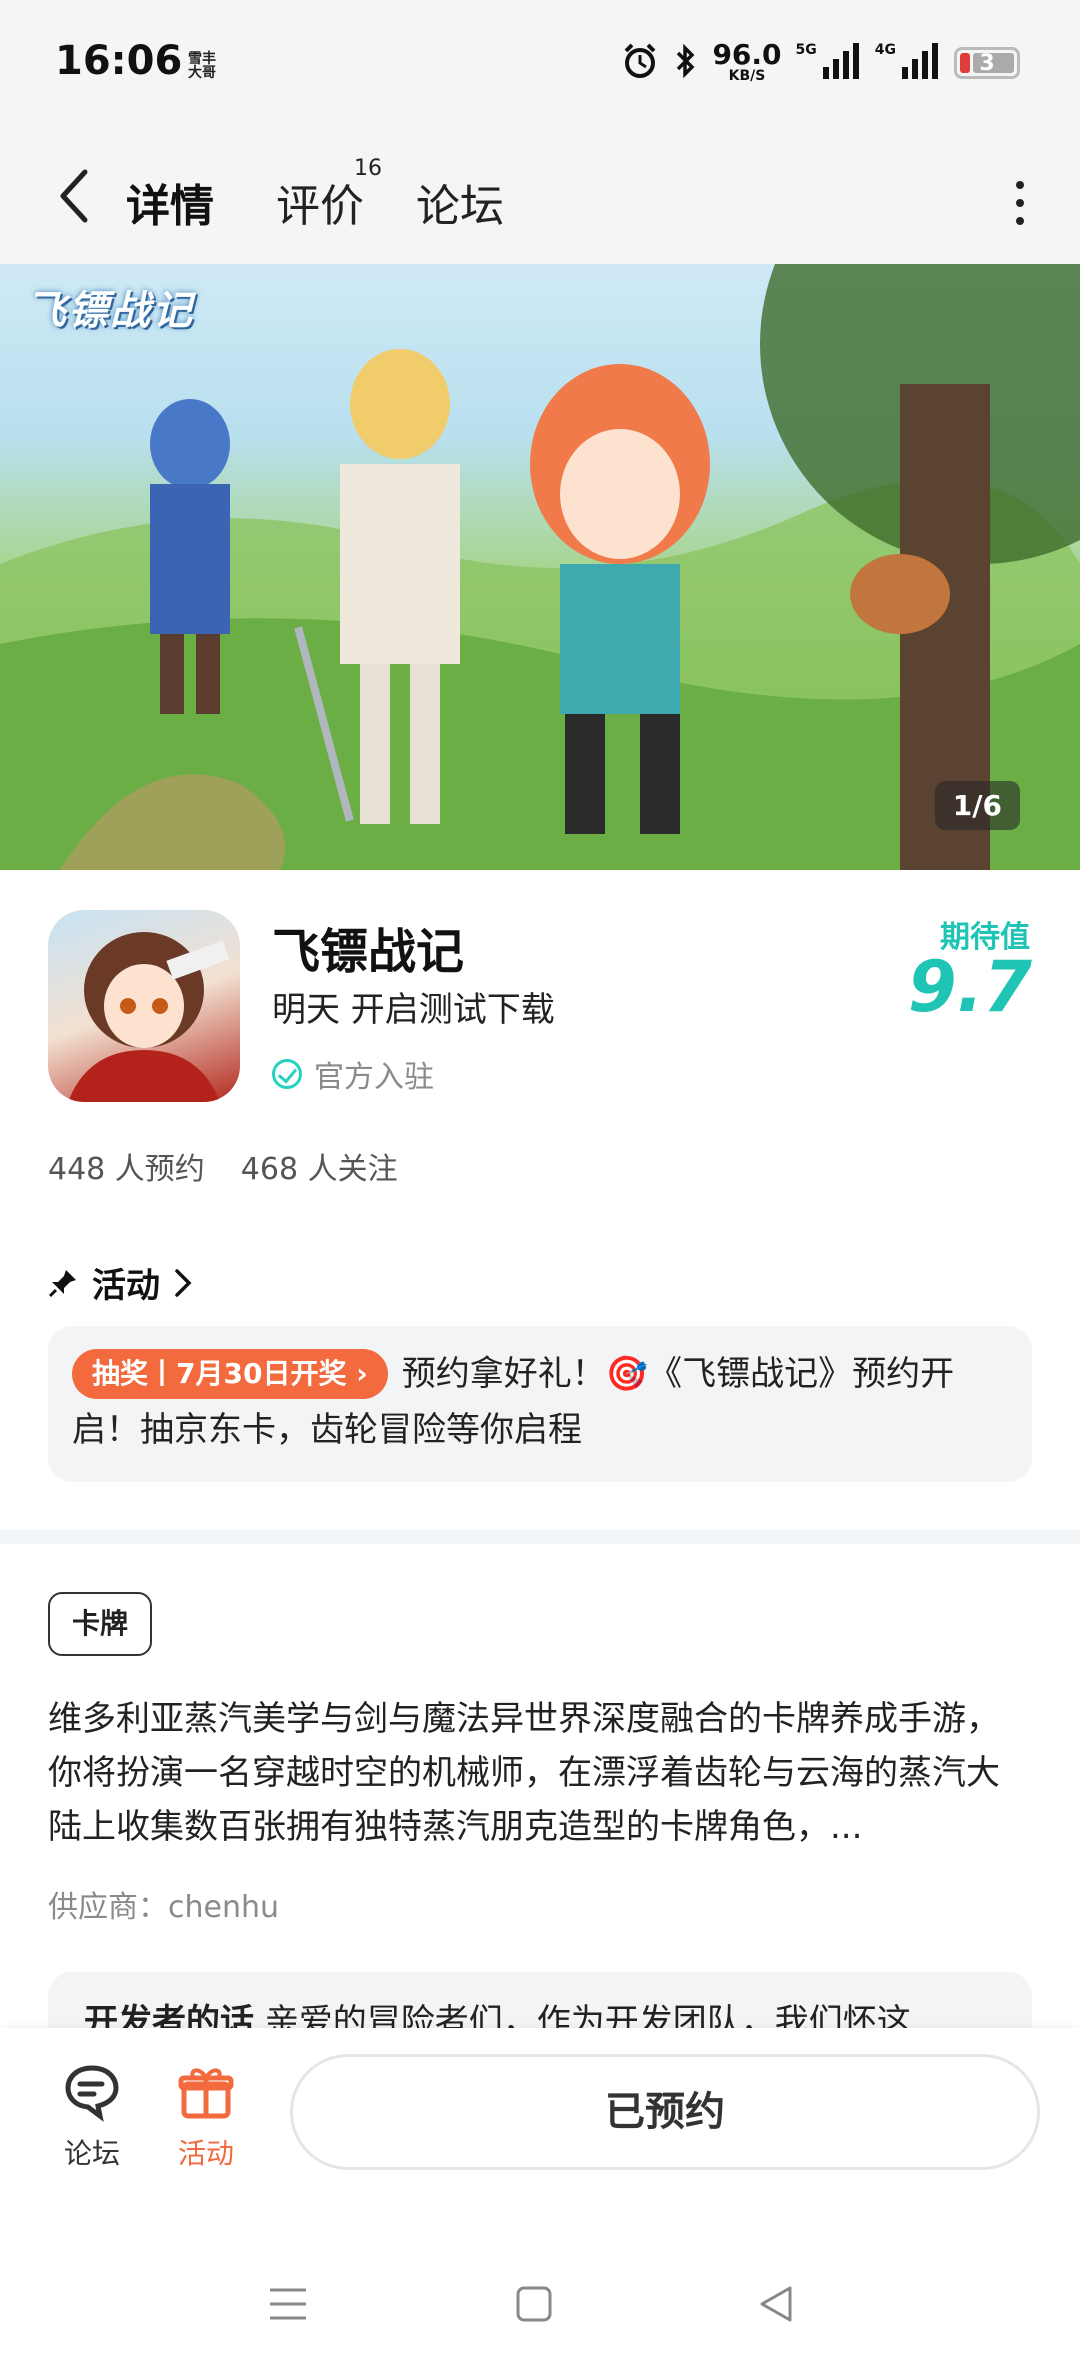  I want to click on review-count-badge: 16, so click(368, 168).